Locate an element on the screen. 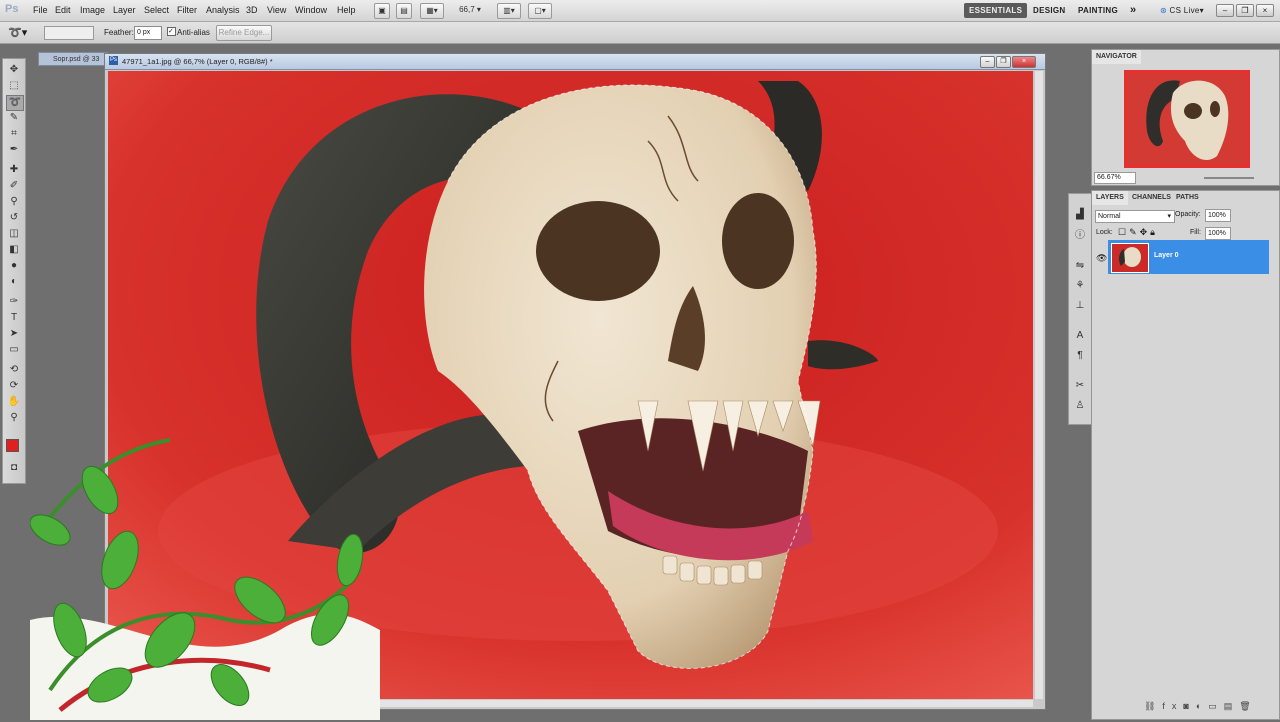 The height and width of the screenshot is (722, 1280). feather-label: Feather: is located at coordinates (119, 32).